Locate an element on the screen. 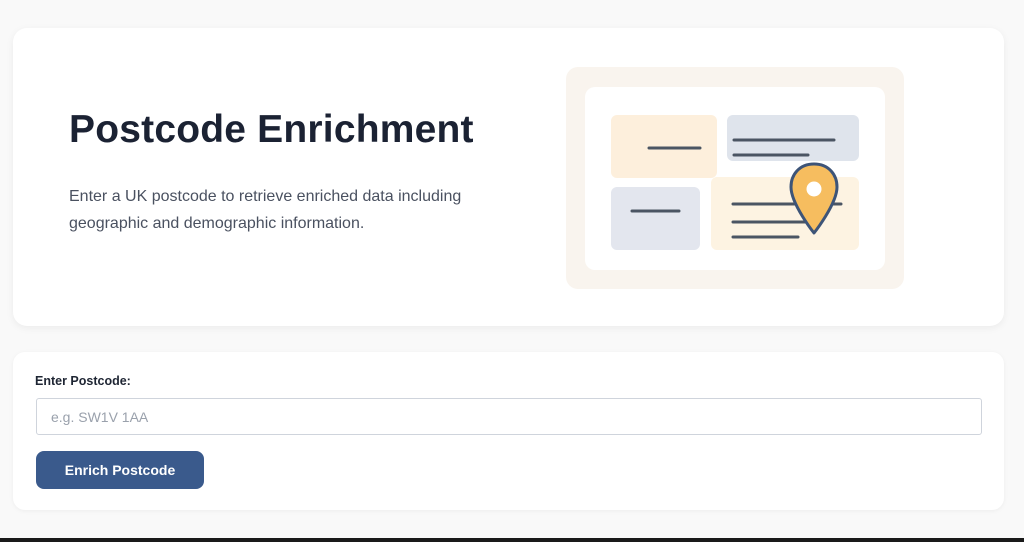  postcode-input is located at coordinates (509, 416).